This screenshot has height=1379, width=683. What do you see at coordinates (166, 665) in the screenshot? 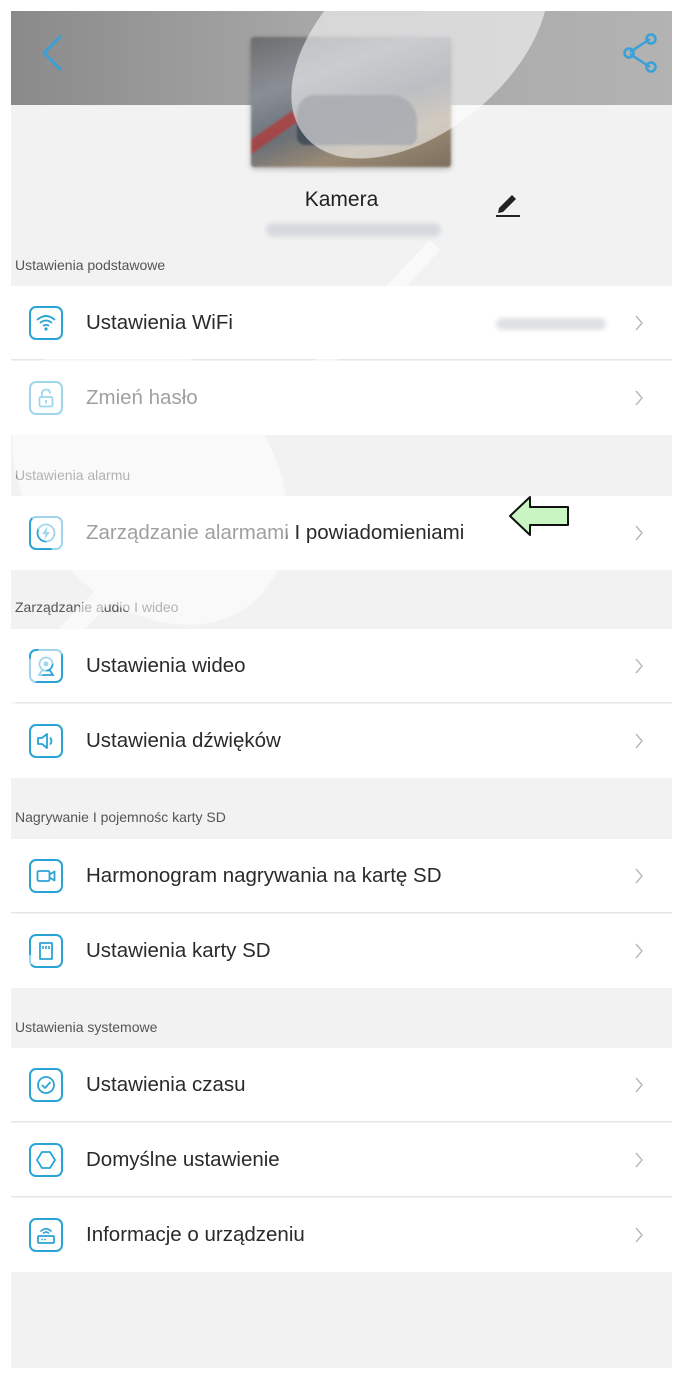
I see `row-label: Ustawienia wideo` at bounding box center [166, 665].